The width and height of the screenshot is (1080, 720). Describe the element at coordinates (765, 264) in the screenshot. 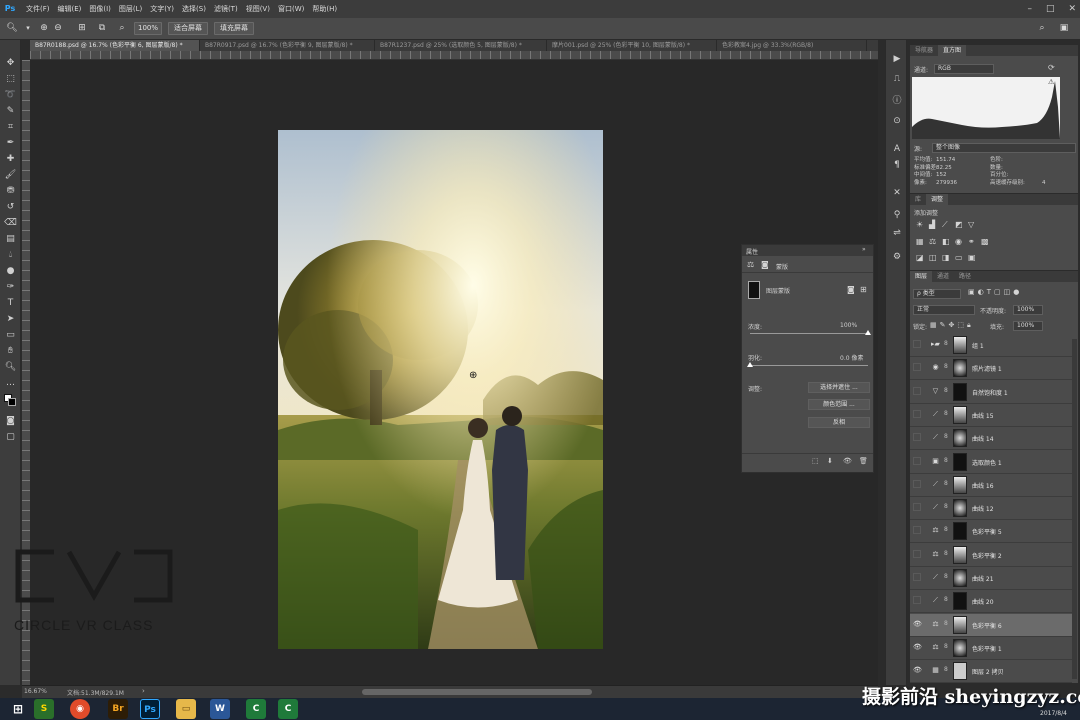

I see `mask-mode-icon: ◙` at that location.